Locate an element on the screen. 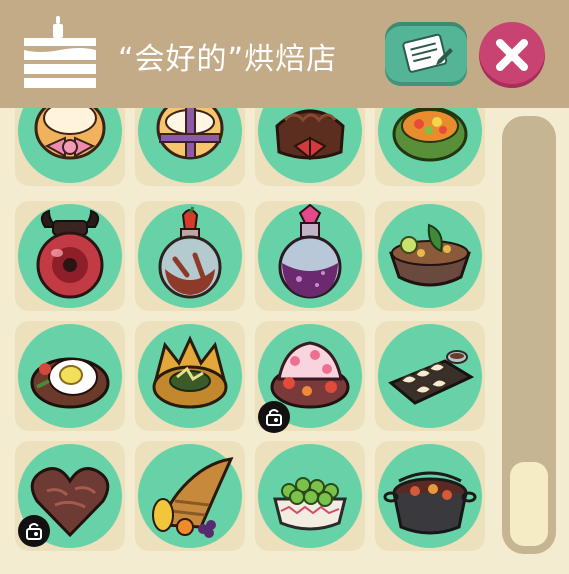 The image size is (569, 574). item-chocolate-cake-red-bow is located at coordinates (310, 147).